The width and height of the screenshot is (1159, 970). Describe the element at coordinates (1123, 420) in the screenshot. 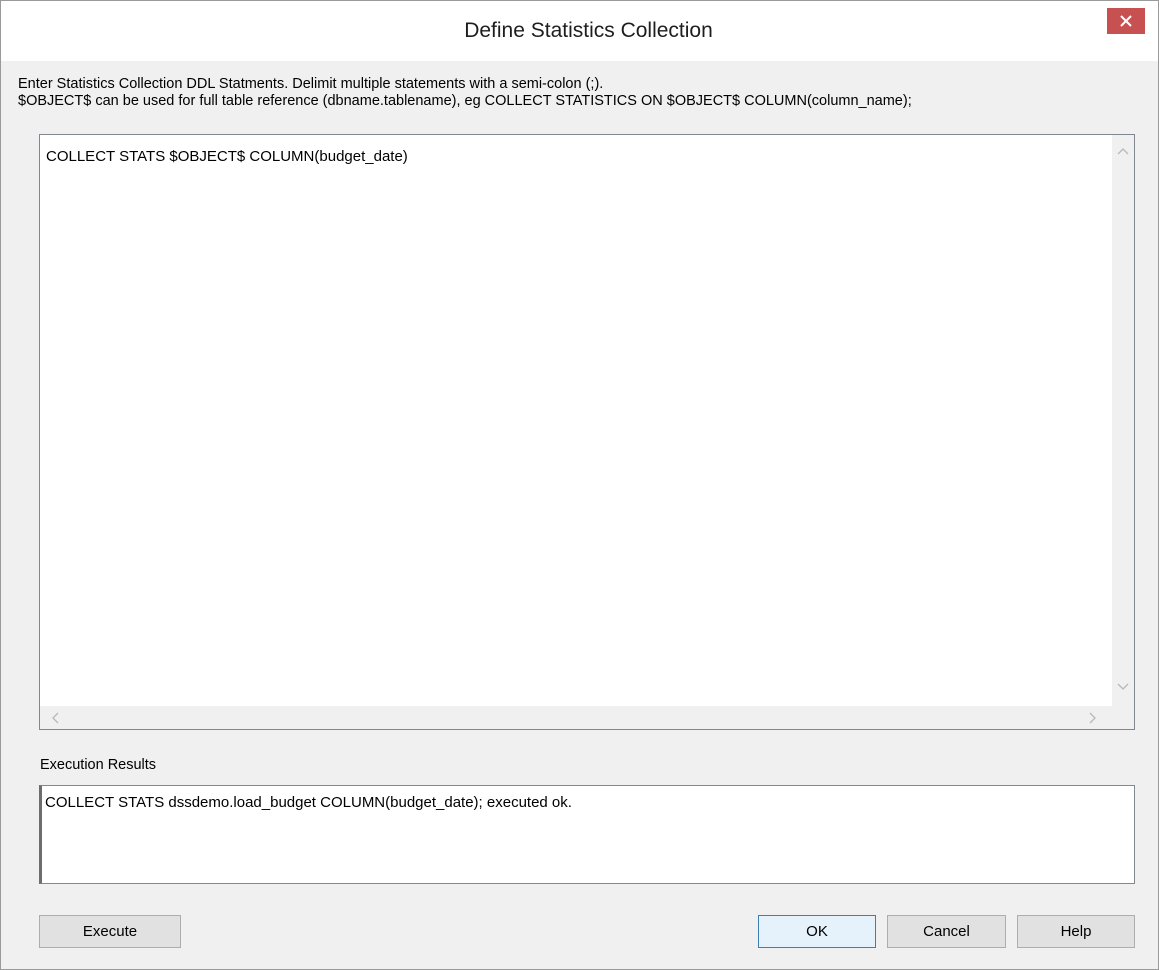

I see `vertical-scrollbar` at that location.